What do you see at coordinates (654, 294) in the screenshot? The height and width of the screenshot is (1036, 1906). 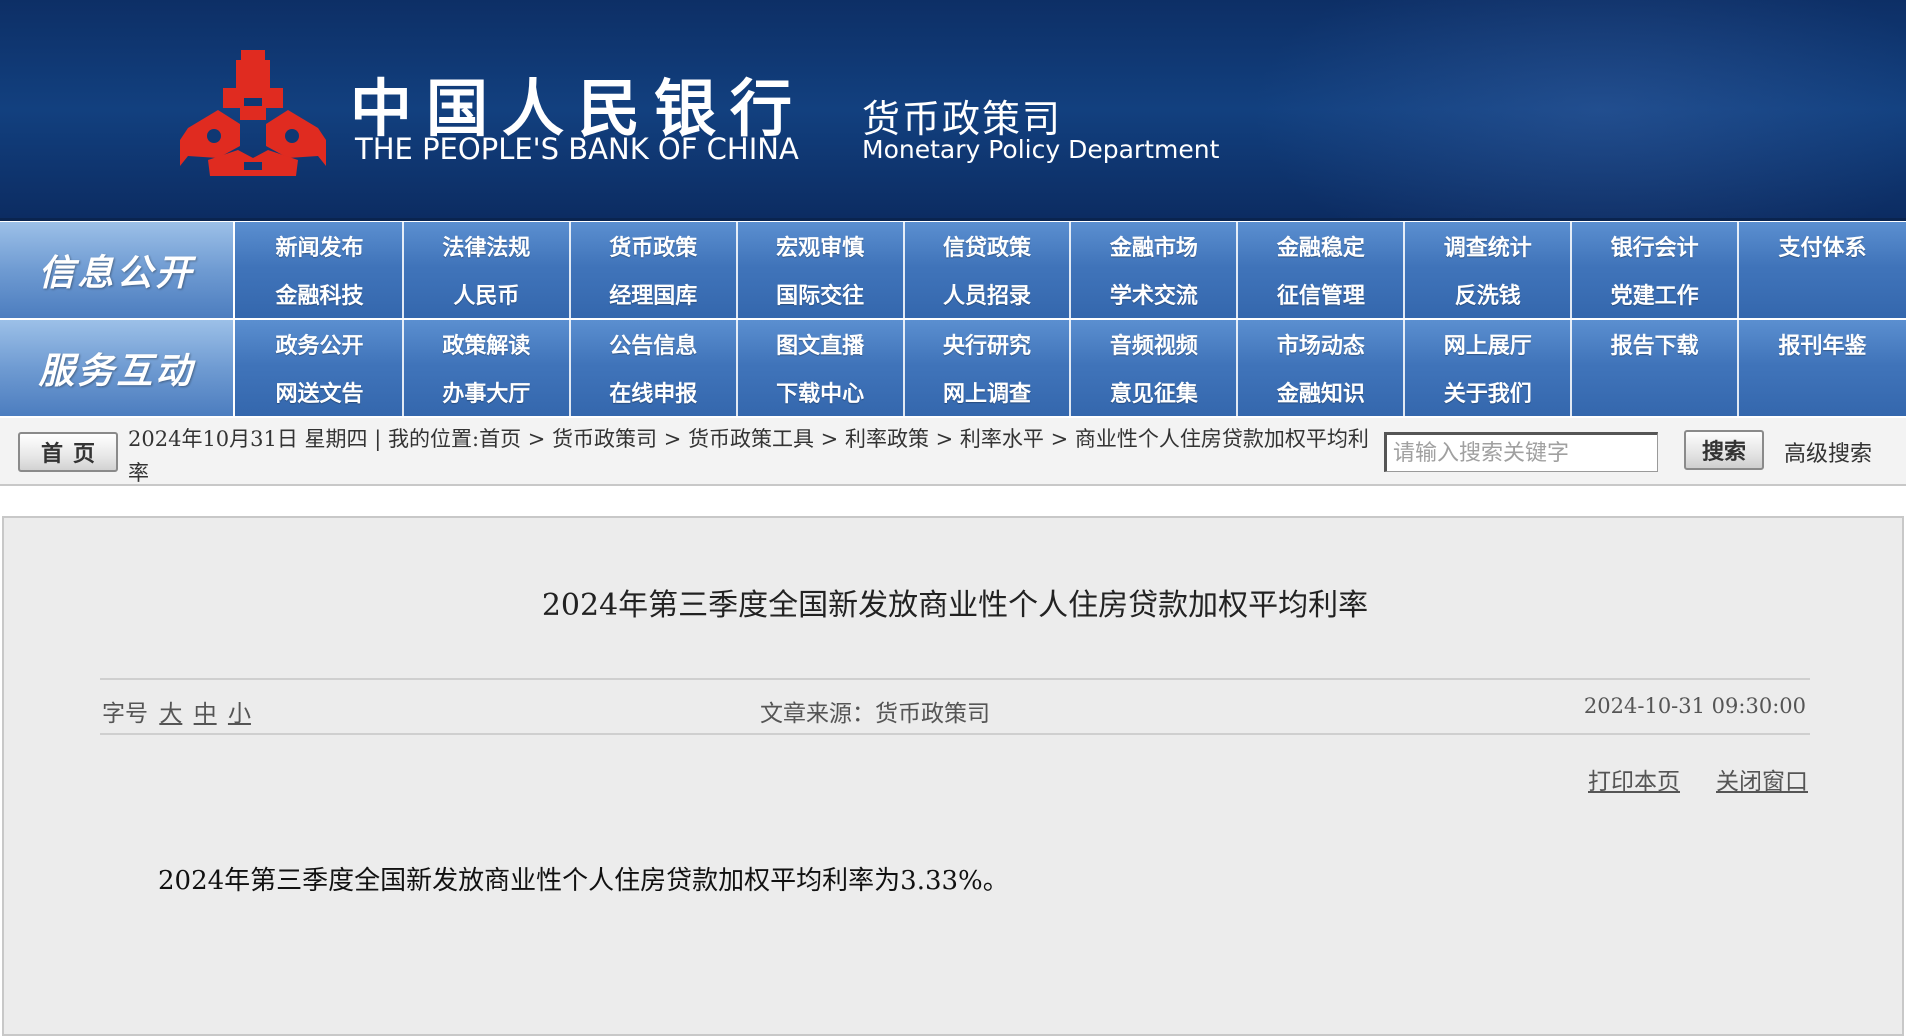 I see `nav-item-treasury: 经理国库` at bounding box center [654, 294].